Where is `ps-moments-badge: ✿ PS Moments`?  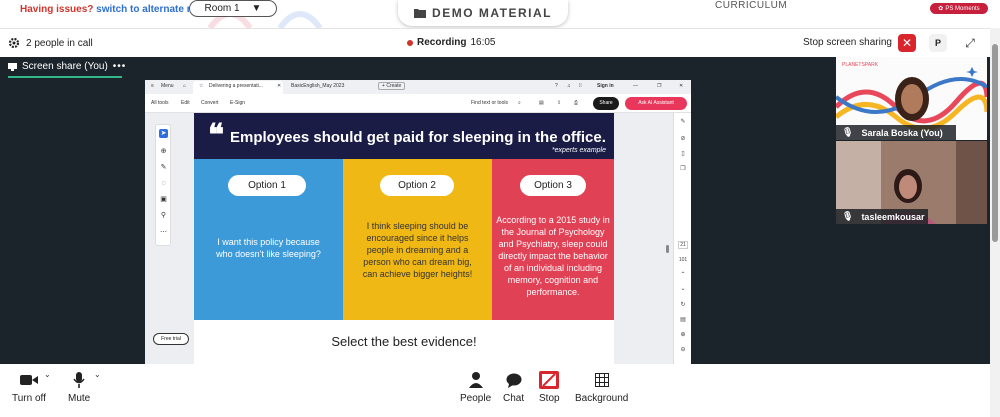
ps-moments-badge: ✿ PS Moments is located at coordinates (959, 8).